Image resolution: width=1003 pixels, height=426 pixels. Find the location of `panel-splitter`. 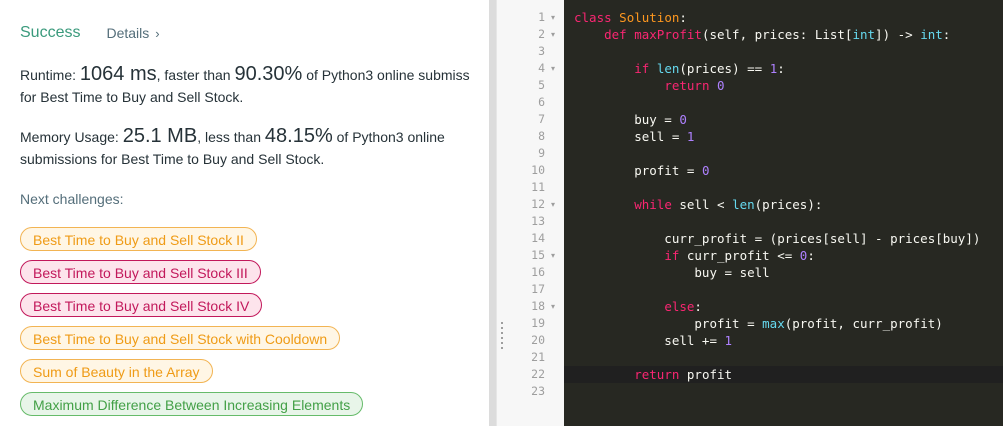

panel-splitter is located at coordinates (502, 213).